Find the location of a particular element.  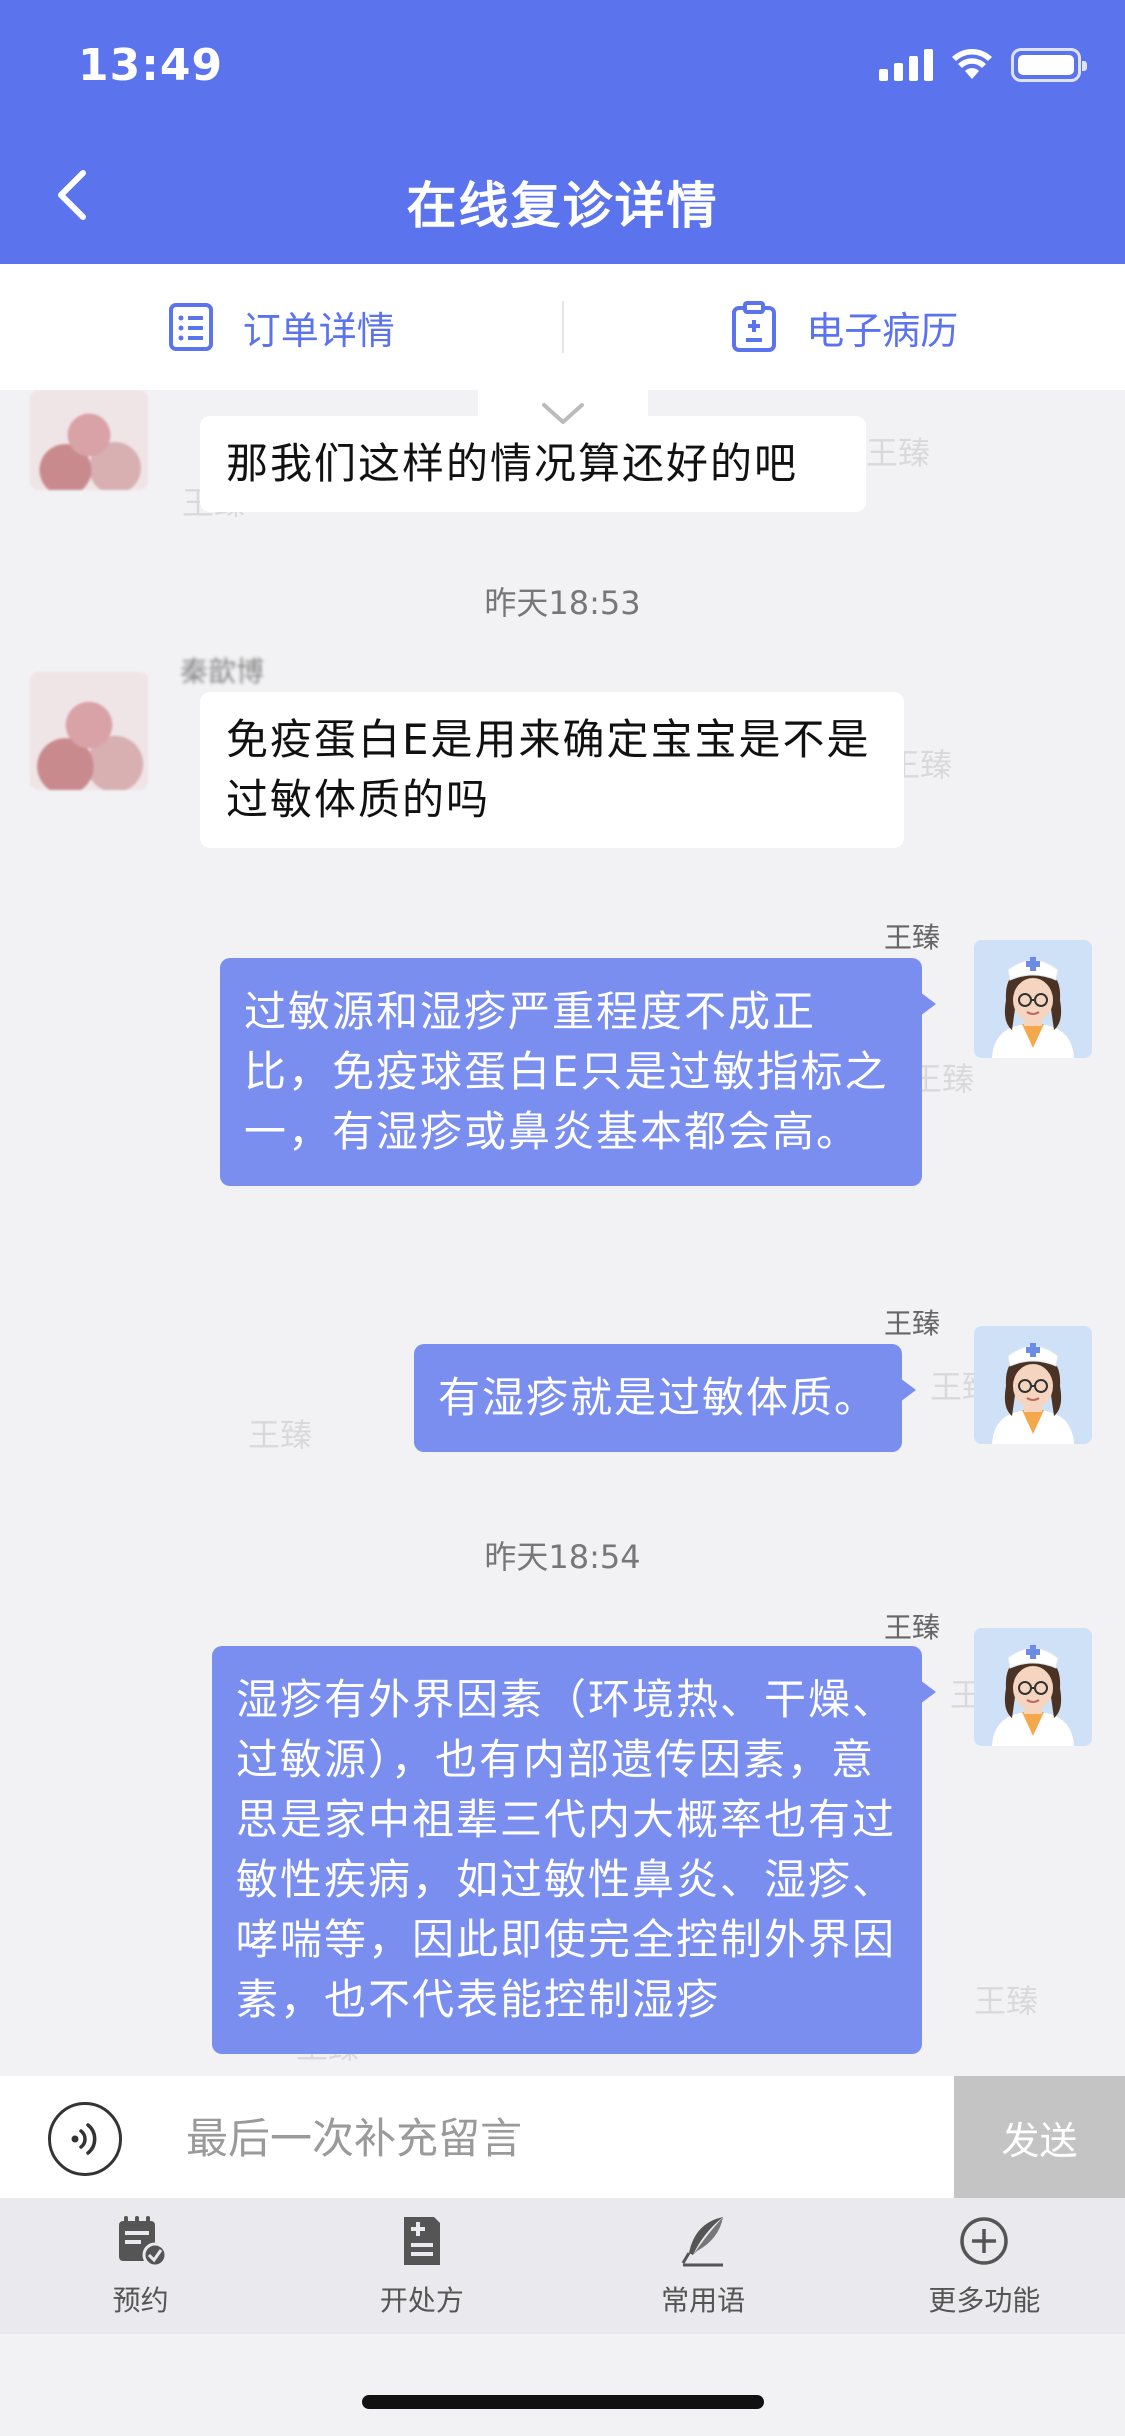

appointment-icon is located at coordinates (143, 2242).